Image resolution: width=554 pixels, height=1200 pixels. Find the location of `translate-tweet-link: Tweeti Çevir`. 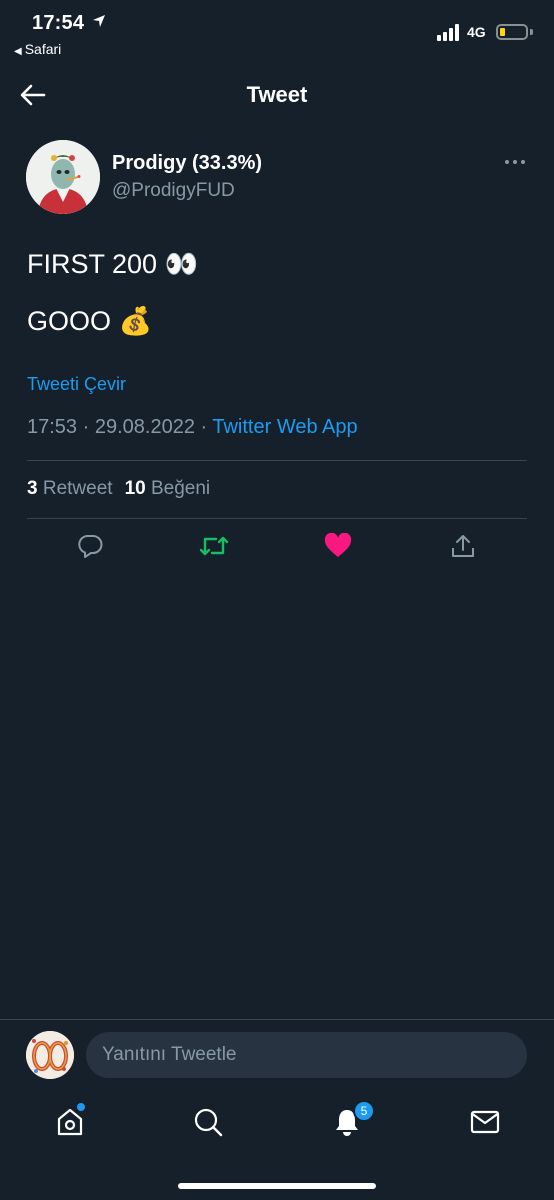

translate-tweet-link: Tweeti Çevir is located at coordinates (76, 384).